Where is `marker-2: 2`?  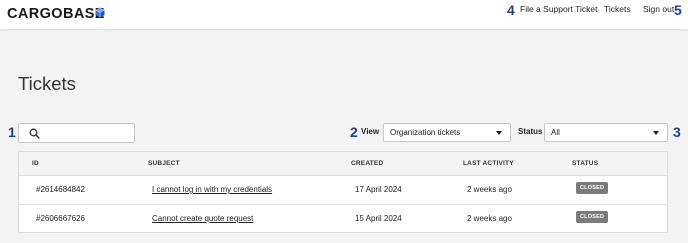
marker-2: 2 is located at coordinates (354, 132).